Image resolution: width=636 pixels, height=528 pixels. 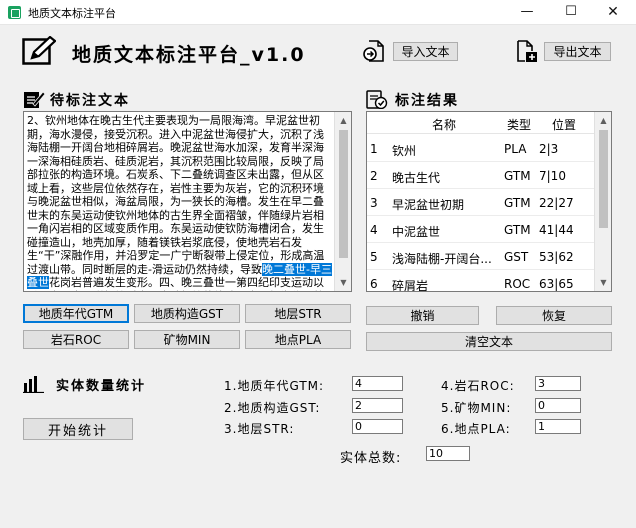 I want to click on text-scrollbar: ▲ ▼, so click(x=342, y=201).